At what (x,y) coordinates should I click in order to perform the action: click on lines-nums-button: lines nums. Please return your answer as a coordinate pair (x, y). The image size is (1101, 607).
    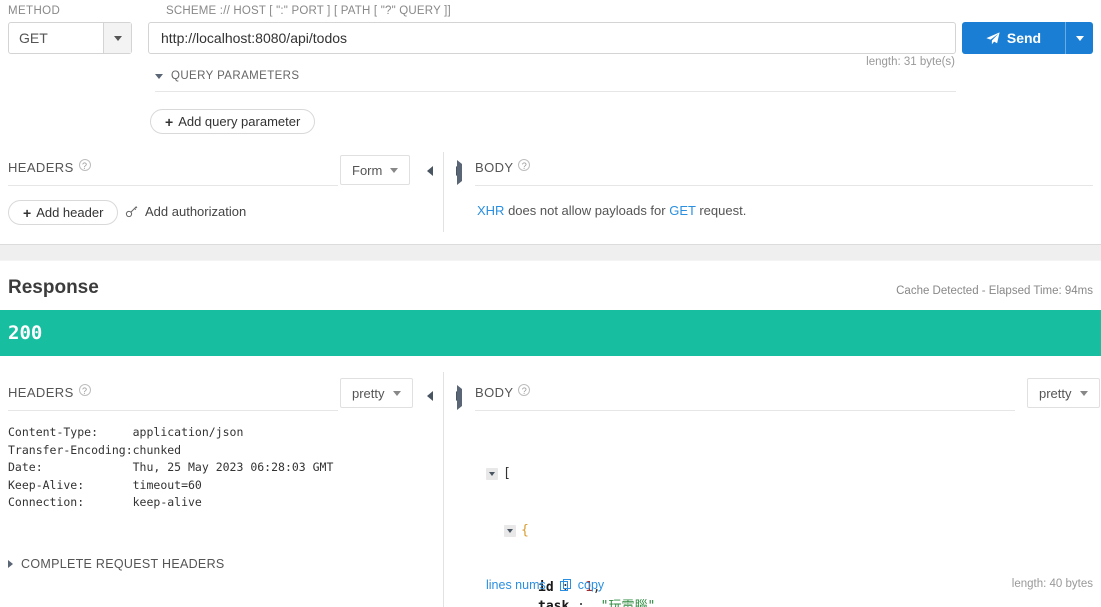
    Looking at the image, I should click on (516, 585).